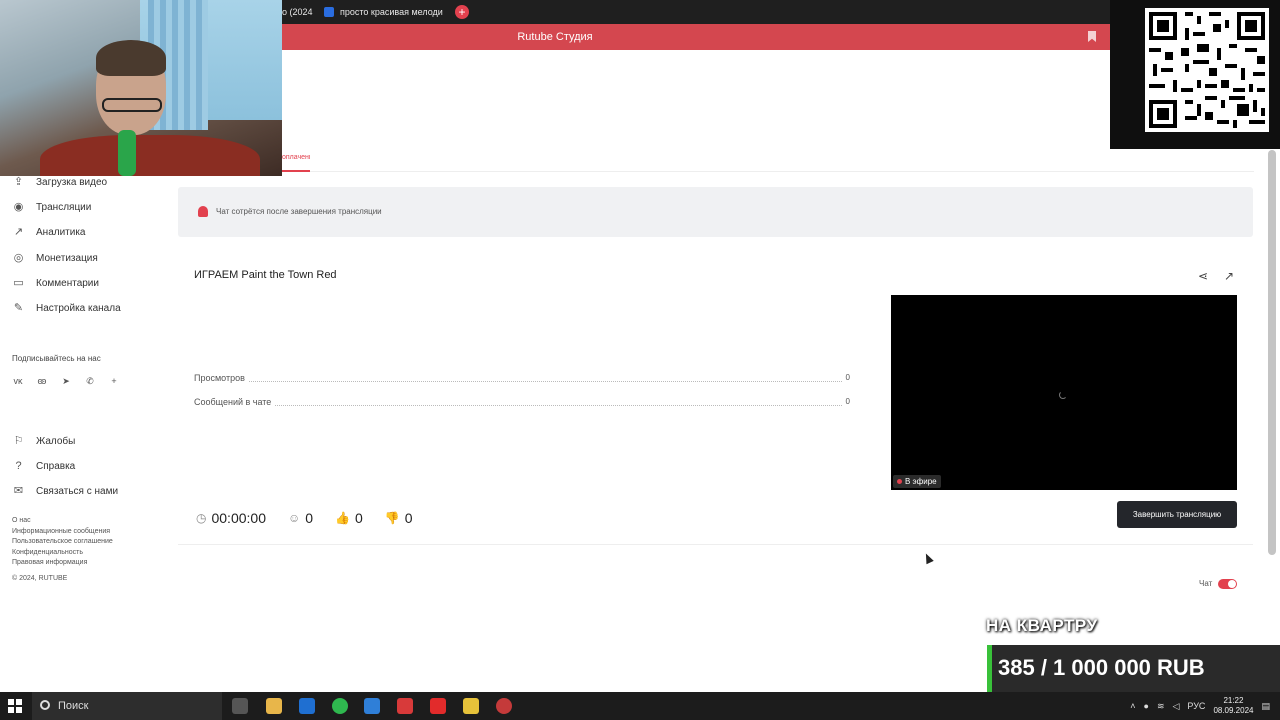  I want to click on sidebar-item-comments: ▭ Комментарии, so click(55, 283).